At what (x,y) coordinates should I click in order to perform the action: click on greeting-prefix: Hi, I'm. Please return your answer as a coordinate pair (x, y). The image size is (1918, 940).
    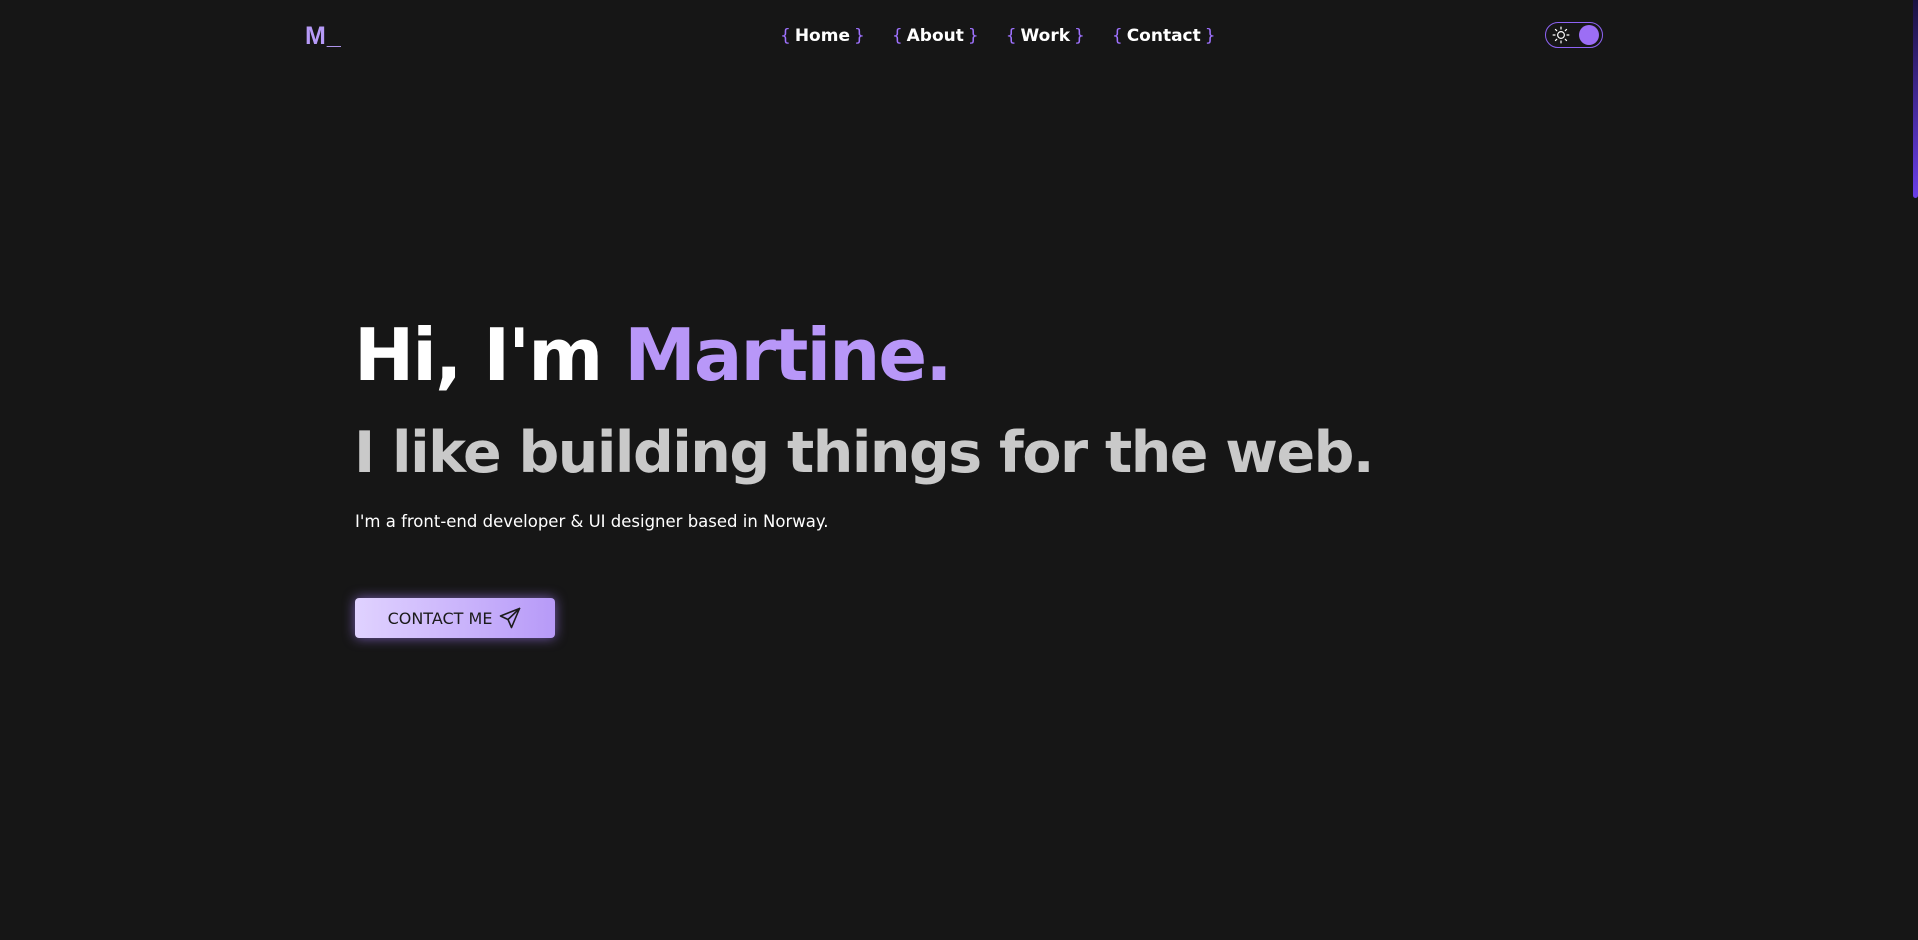
    Looking at the image, I should click on (489, 355).